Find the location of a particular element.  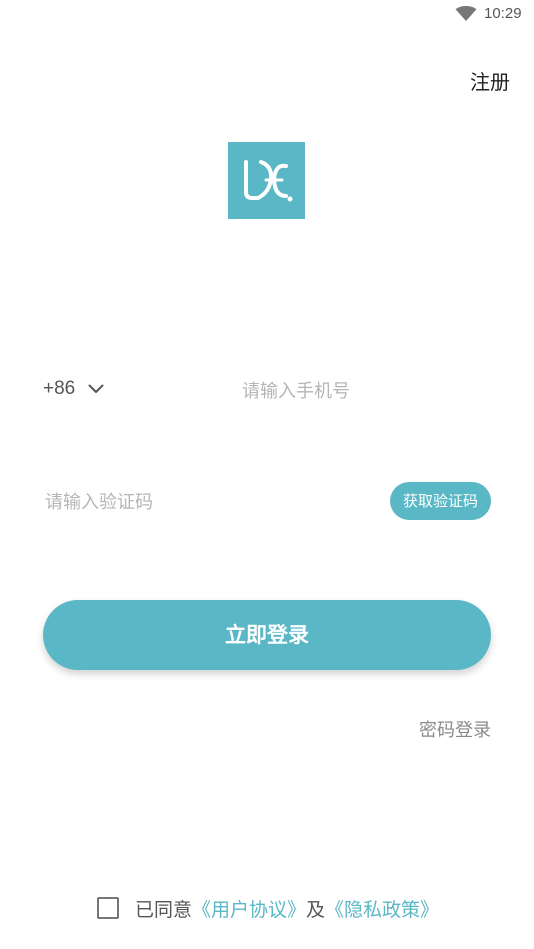

agreement-row: 已同意 《用户协议》 及 《隐私政策》 is located at coordinates (268, 908).